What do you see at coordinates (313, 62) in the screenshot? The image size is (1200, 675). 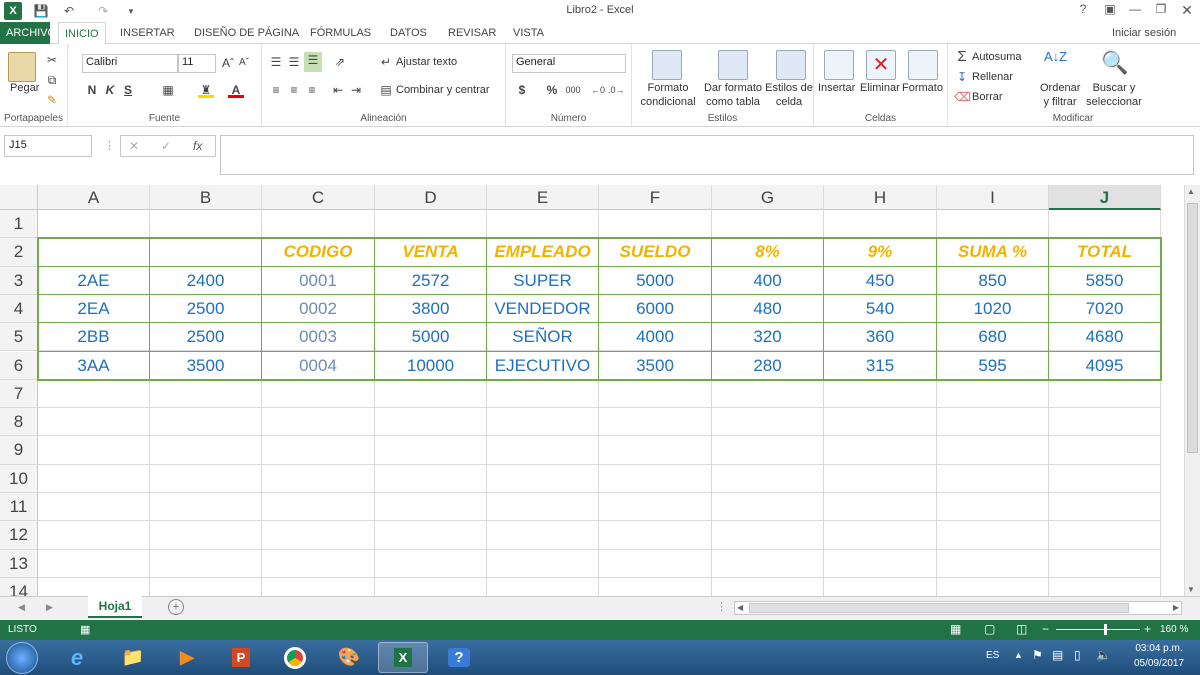 I see `align-bottom-icon: ☰` at bounding box center [313, 62].